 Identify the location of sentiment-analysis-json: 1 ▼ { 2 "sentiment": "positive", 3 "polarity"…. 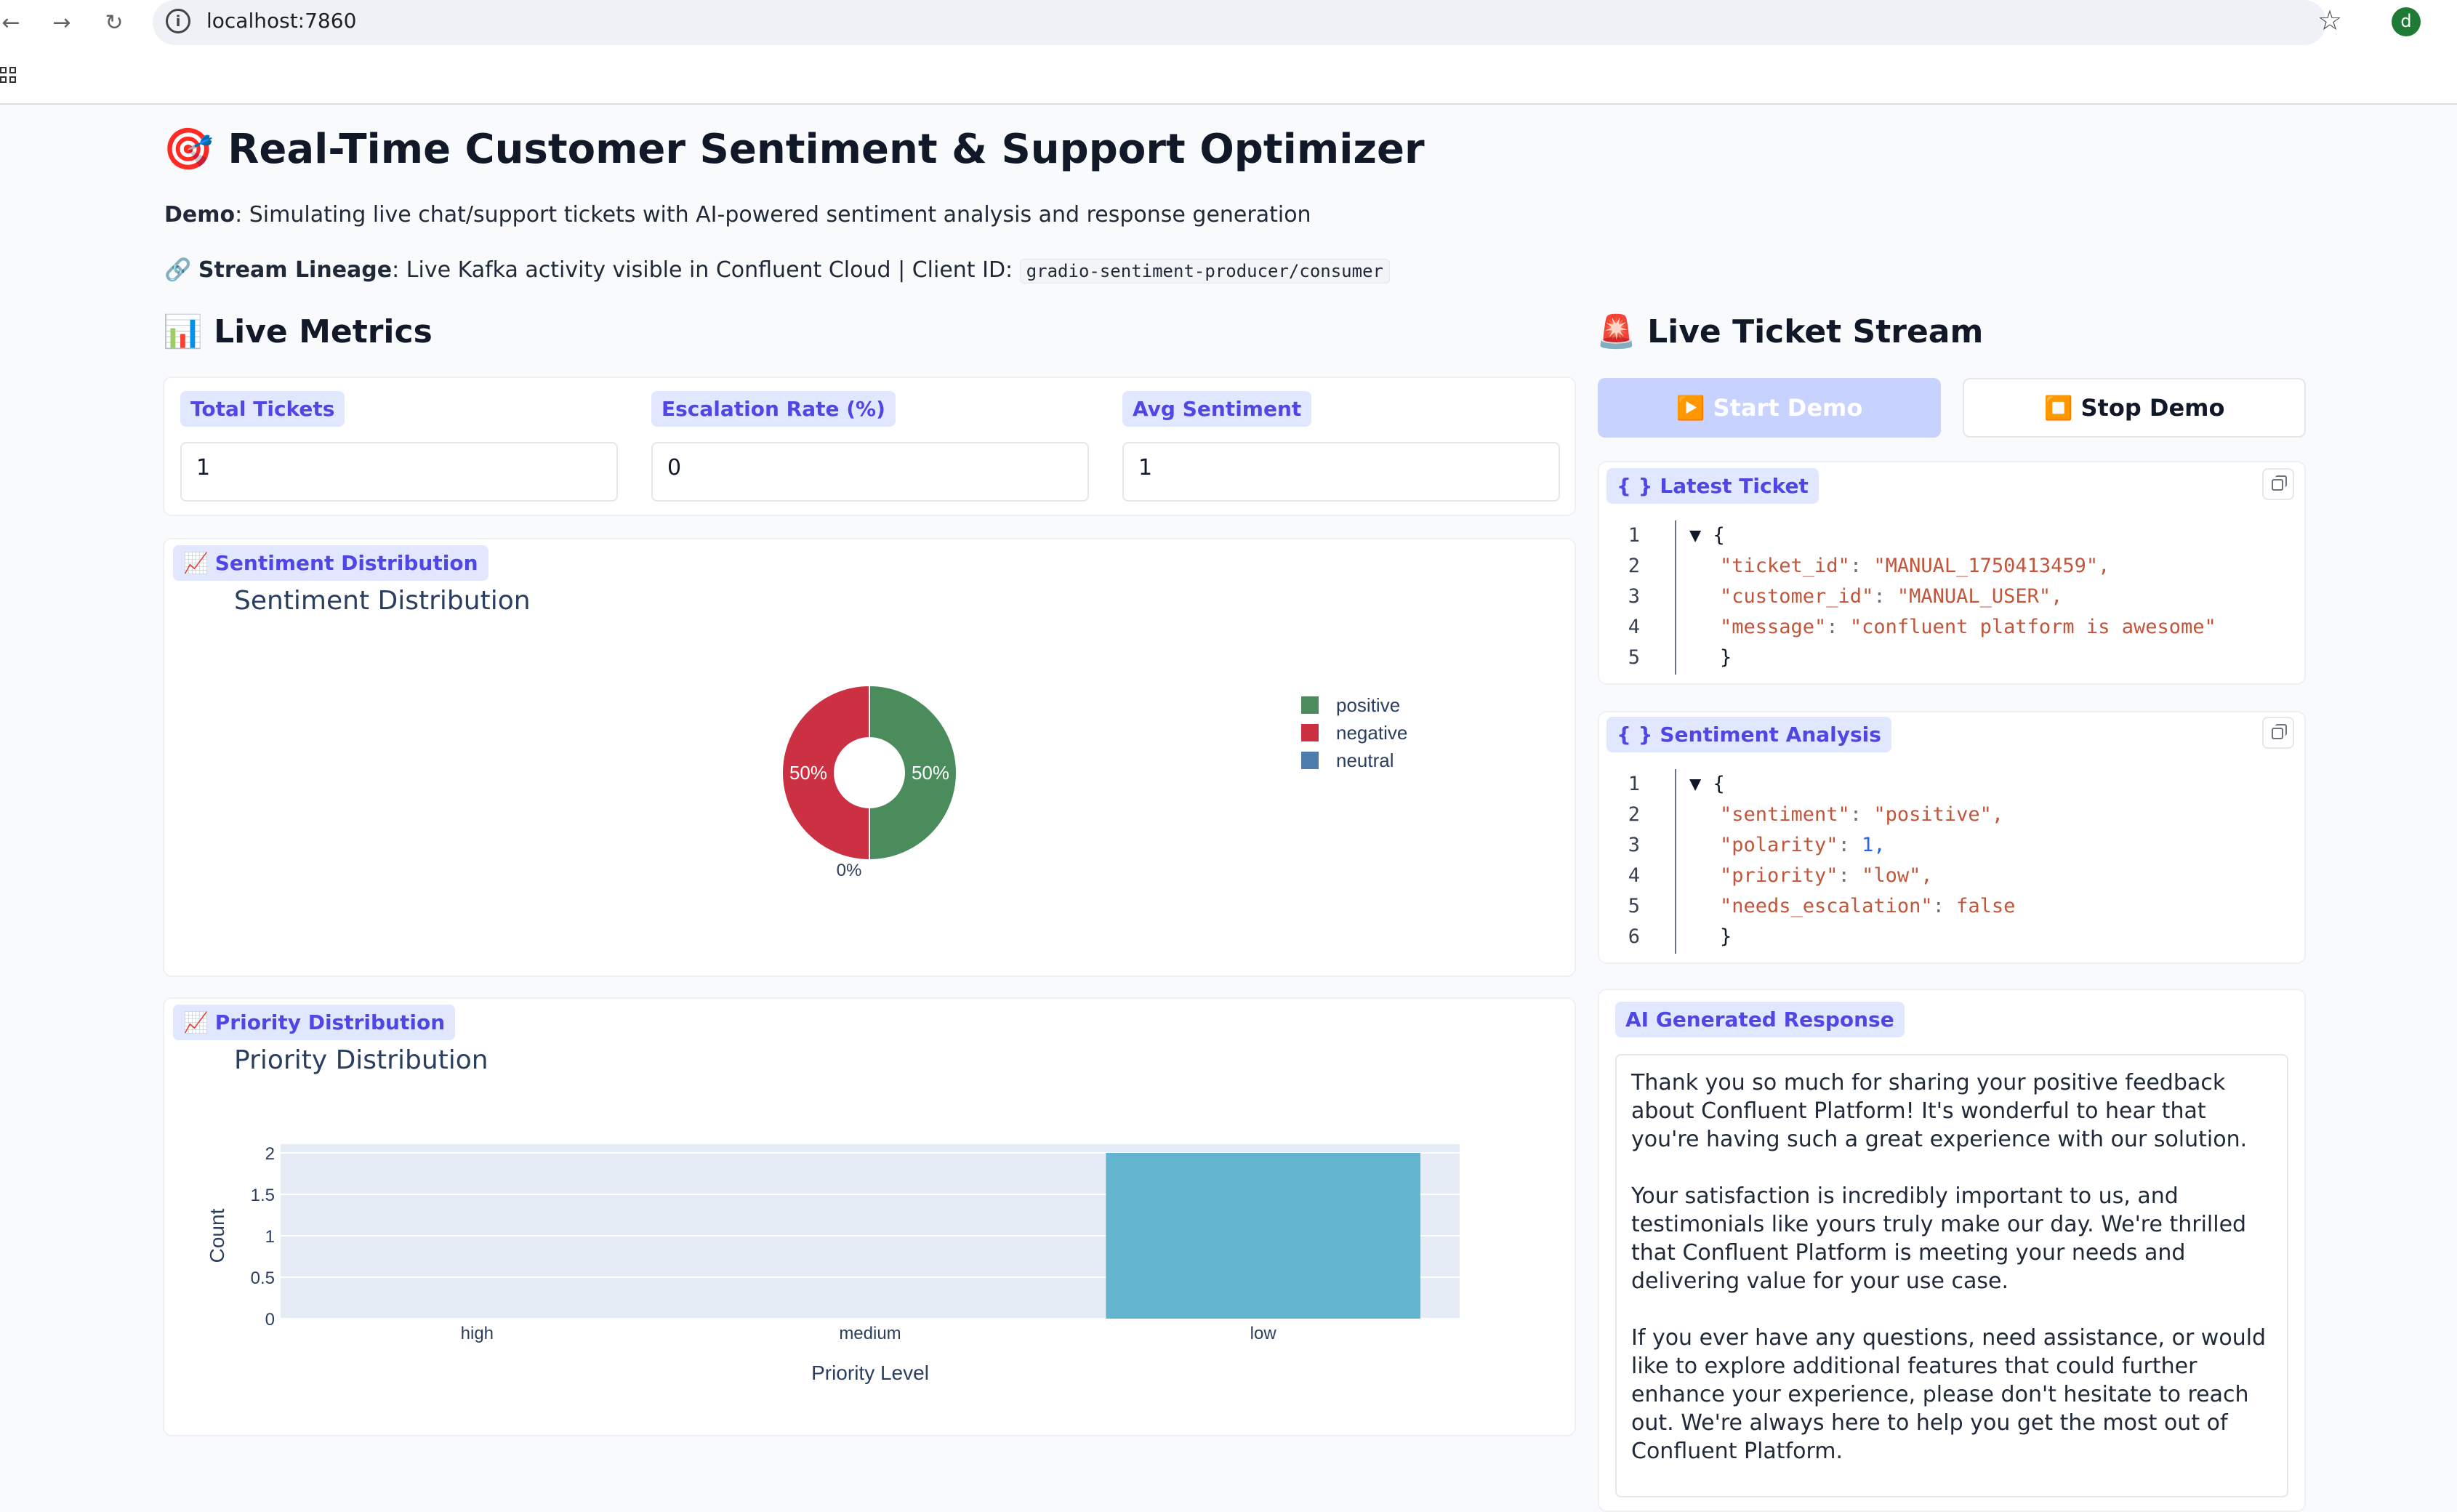
(1949, 861).